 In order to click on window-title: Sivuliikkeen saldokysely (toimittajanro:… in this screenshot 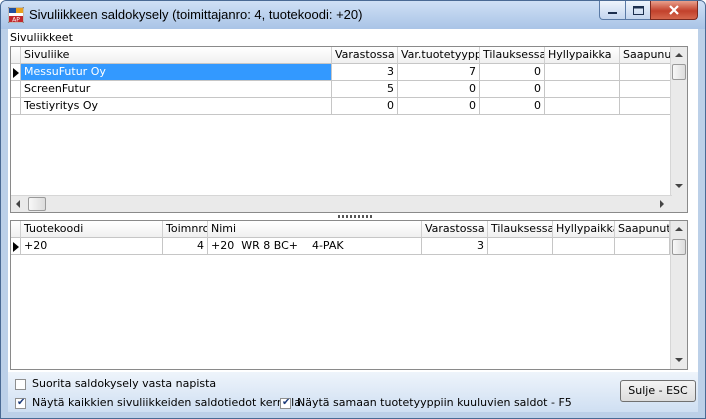, I will do `click(196, 14)`.